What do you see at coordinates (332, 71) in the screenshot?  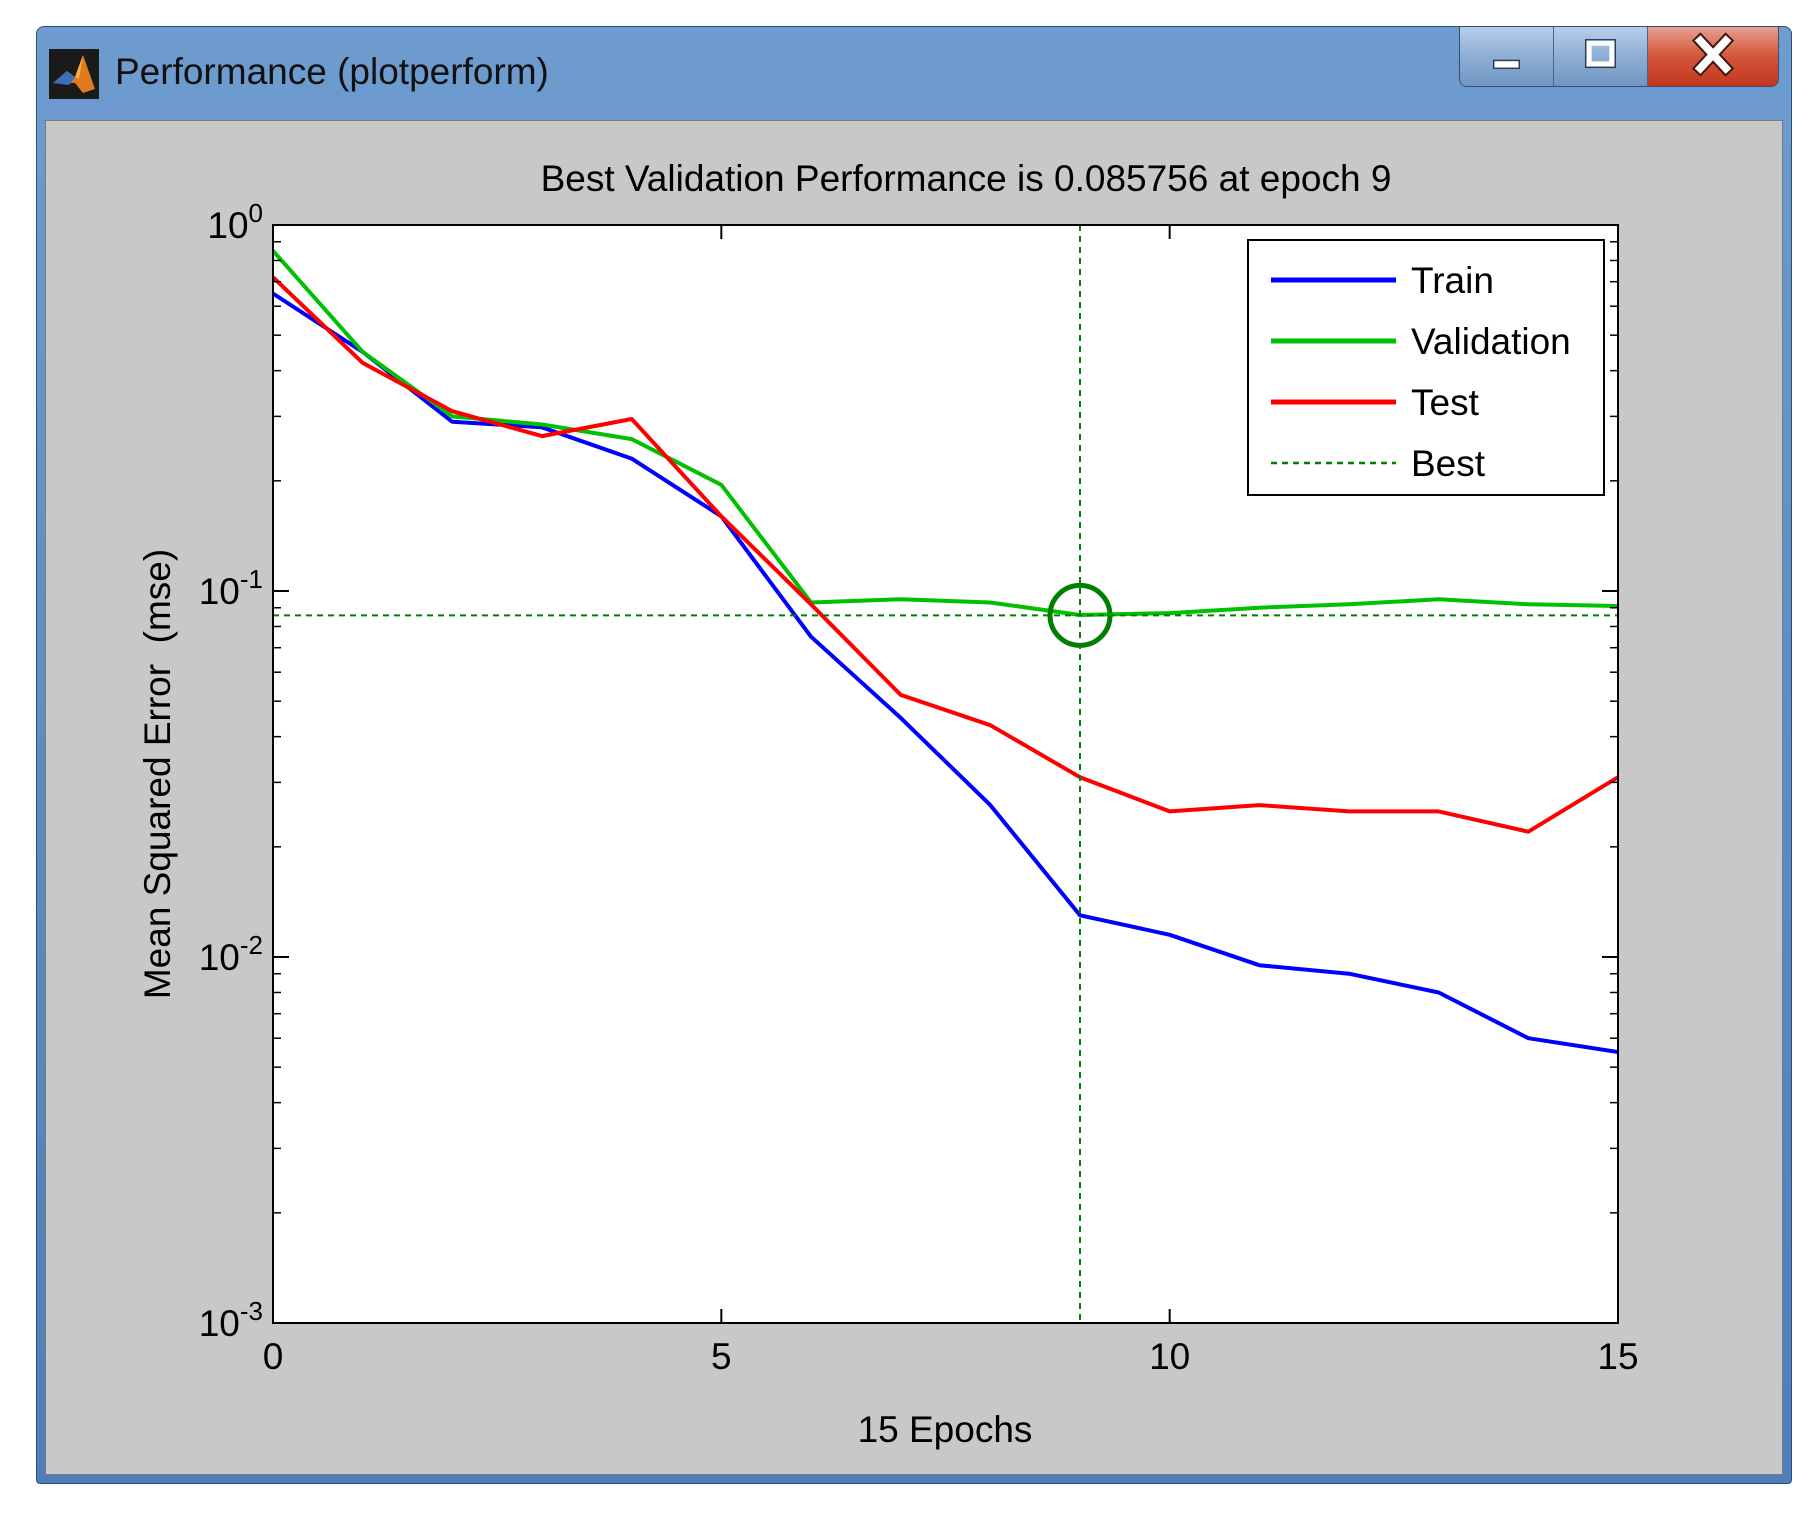 I see `window-title: Performance (plotperform)` at bounding box center [332, 71].